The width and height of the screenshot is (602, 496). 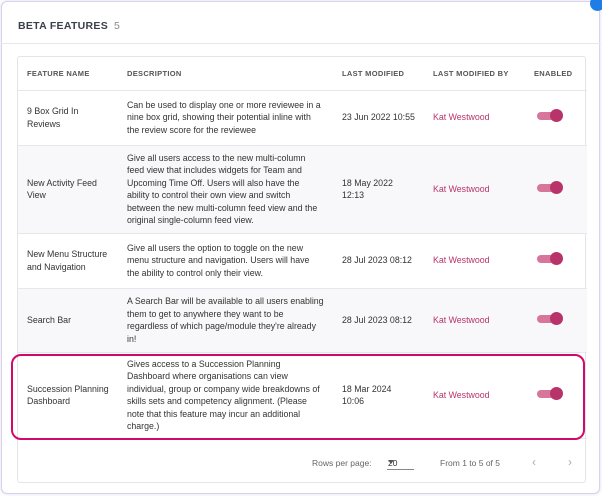 What do you see at coordinates (117, 26) in the screenshot?
I see `feature-count: 5` at bounding box center [117, 26].